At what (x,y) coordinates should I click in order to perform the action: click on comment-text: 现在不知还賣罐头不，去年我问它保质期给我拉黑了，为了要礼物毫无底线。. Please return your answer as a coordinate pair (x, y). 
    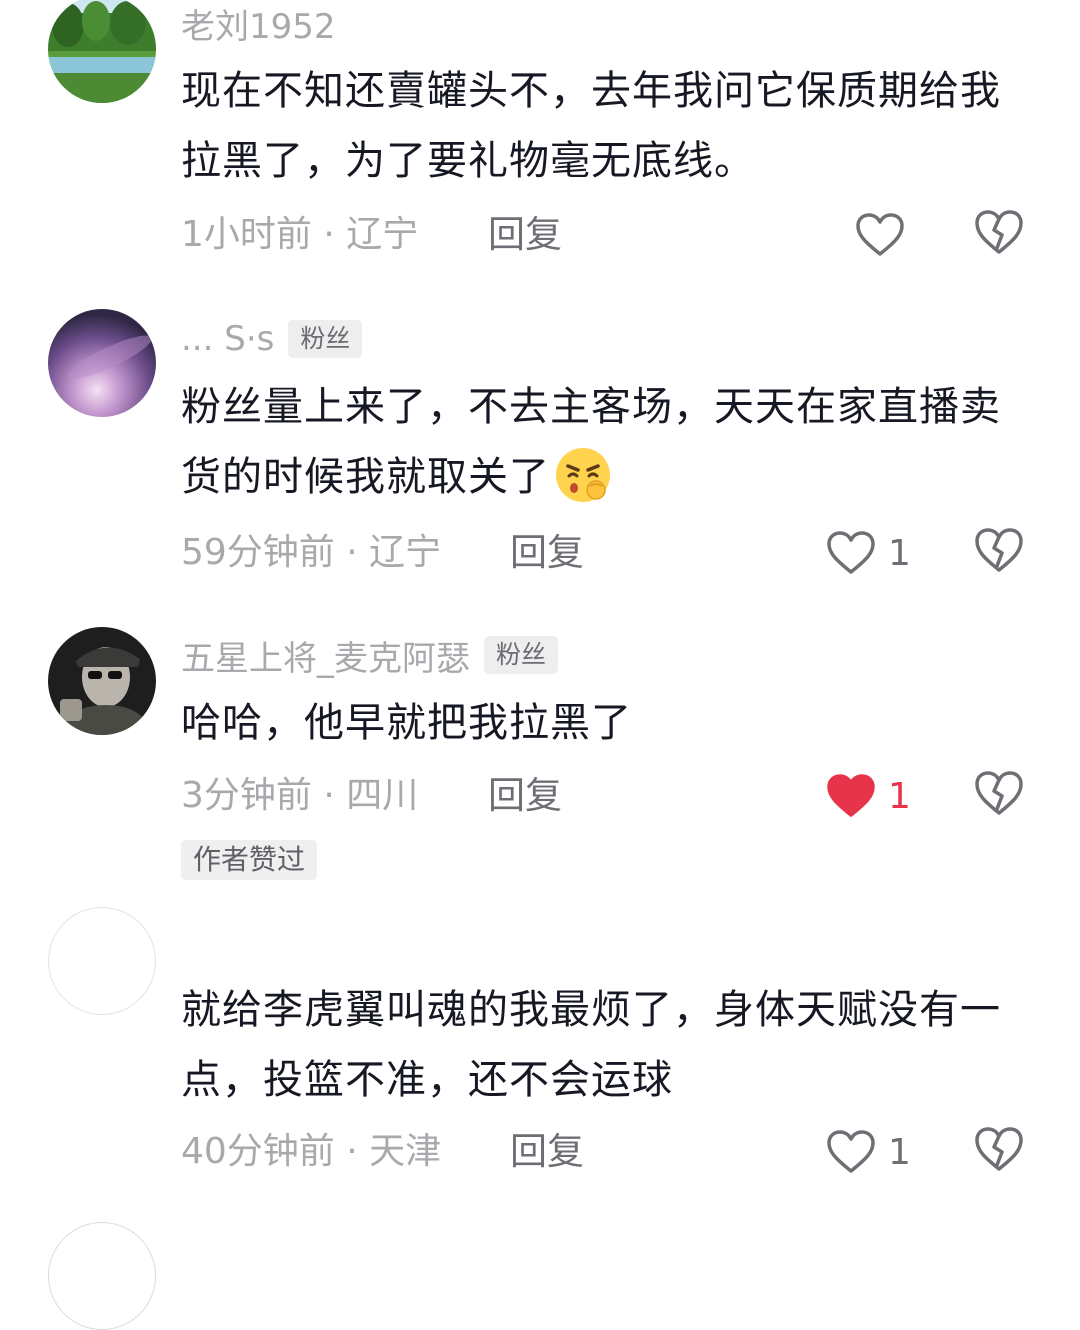
    Looking at the image, I should click on (591, 126).